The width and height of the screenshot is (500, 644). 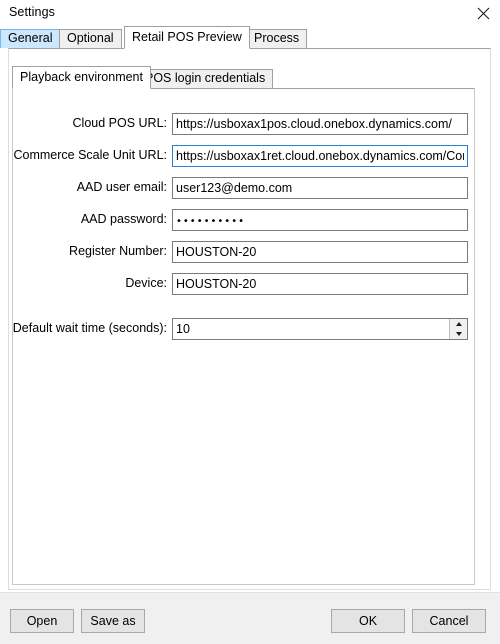 I want to click on stepper-decrement-button, so click(x=458, y=334).